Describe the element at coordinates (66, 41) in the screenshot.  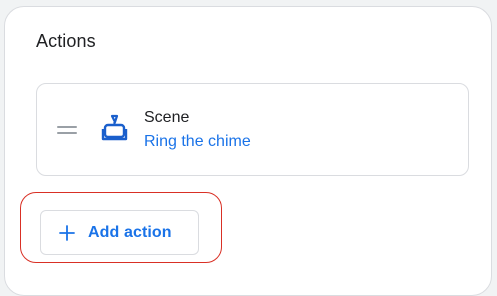
I see `section-title: Actions` at that location.